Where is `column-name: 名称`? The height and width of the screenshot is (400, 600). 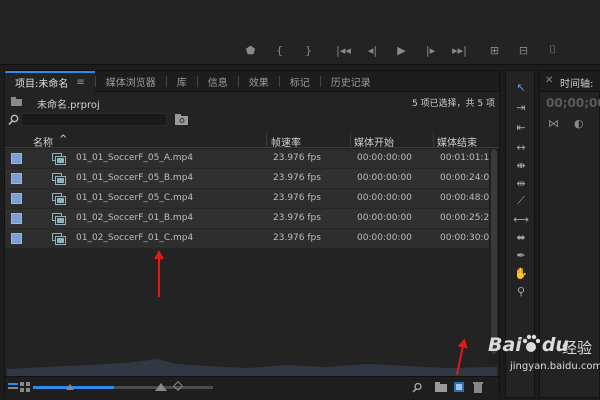
column-name: 名称 is located at coordinates (43, 141).